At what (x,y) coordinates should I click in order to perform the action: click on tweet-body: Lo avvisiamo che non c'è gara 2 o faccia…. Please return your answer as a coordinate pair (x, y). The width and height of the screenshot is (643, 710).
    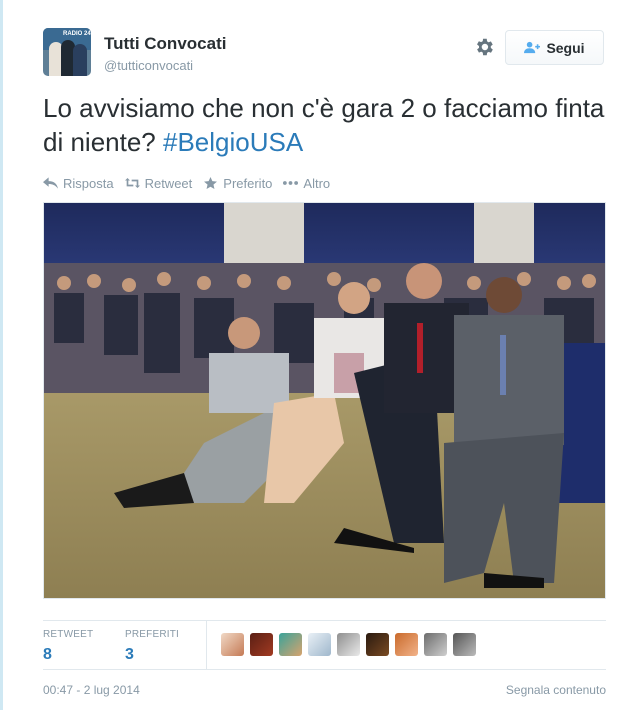
    Looking at the image, I should click on (324, 125).